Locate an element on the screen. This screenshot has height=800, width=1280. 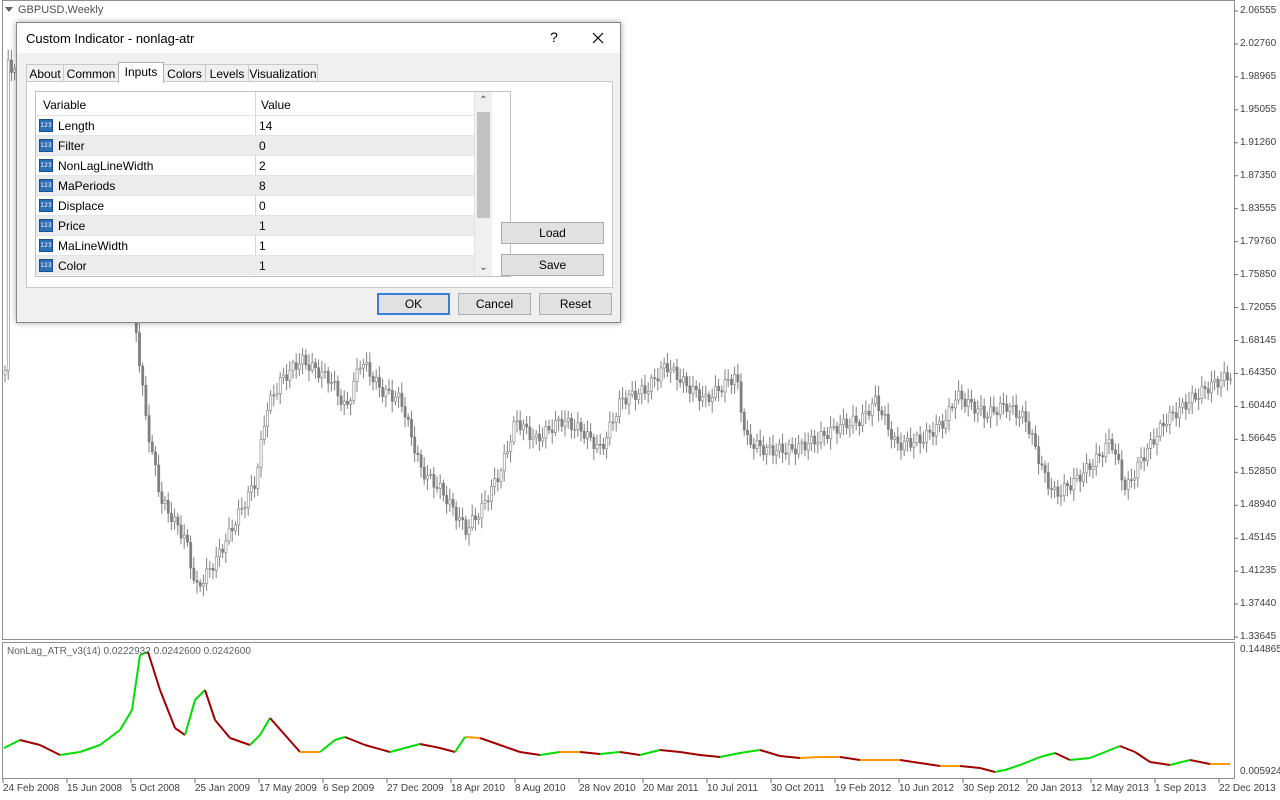
tab-visualization: Visualization is located at coordinates (283, 73).